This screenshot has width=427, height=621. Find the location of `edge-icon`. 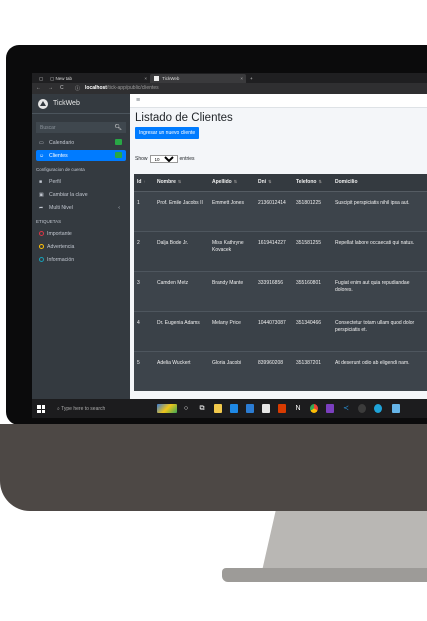

edge-icon is located at coordinates (378, 408).